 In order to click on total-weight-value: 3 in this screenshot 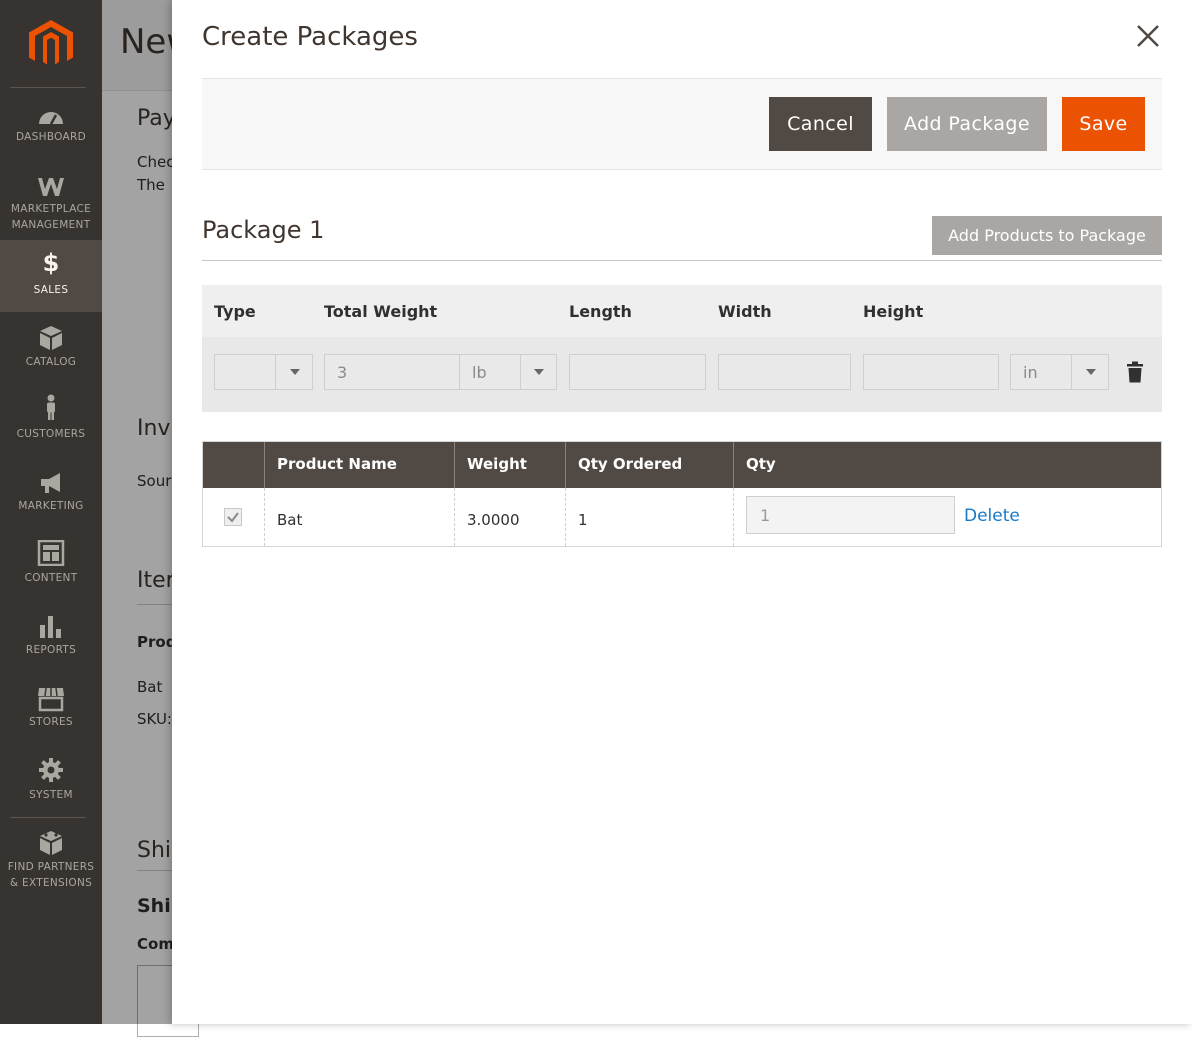, I will do `click(342, 372)`.